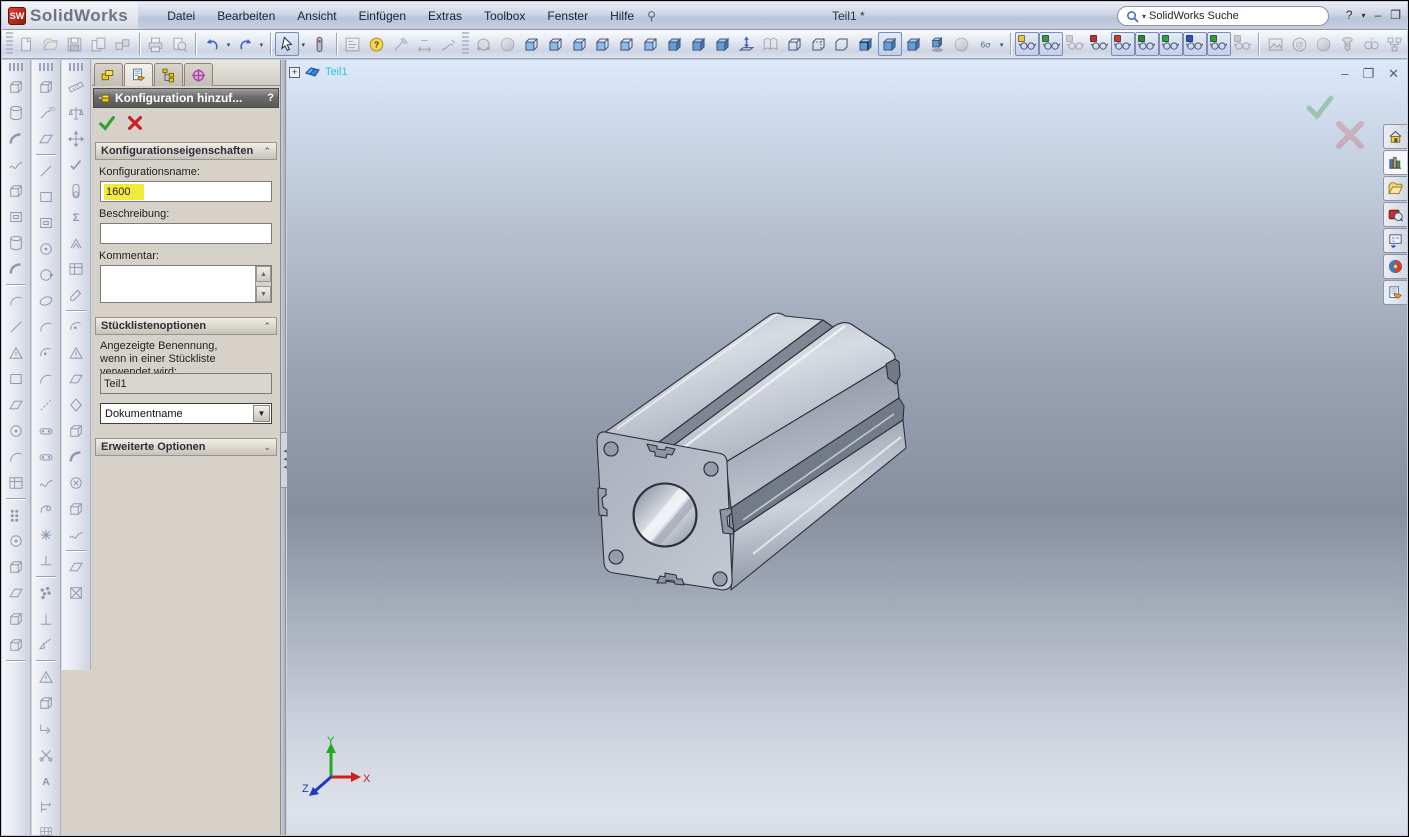 This screenshot has width=1409, height=837. Describe the element at coordinates (1364, 15) in the screenshot. I see `help-dropdown-icon: ▾` at that location.